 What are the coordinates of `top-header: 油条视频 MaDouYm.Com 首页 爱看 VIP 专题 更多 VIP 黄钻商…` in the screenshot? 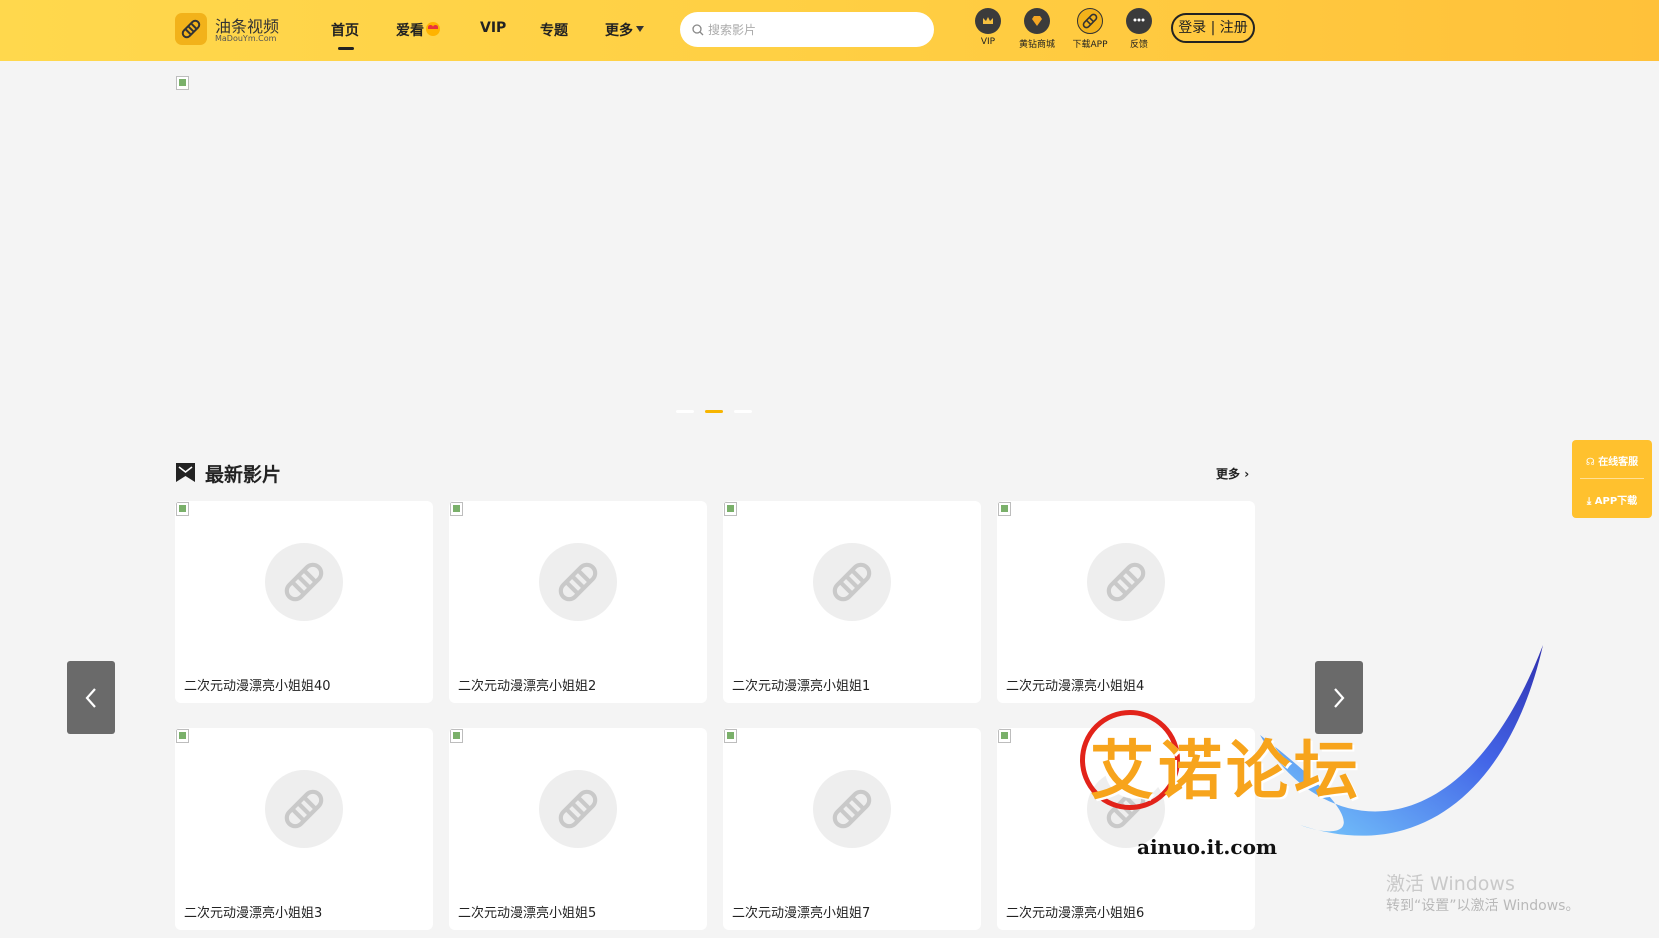 It's located at (829, 30).